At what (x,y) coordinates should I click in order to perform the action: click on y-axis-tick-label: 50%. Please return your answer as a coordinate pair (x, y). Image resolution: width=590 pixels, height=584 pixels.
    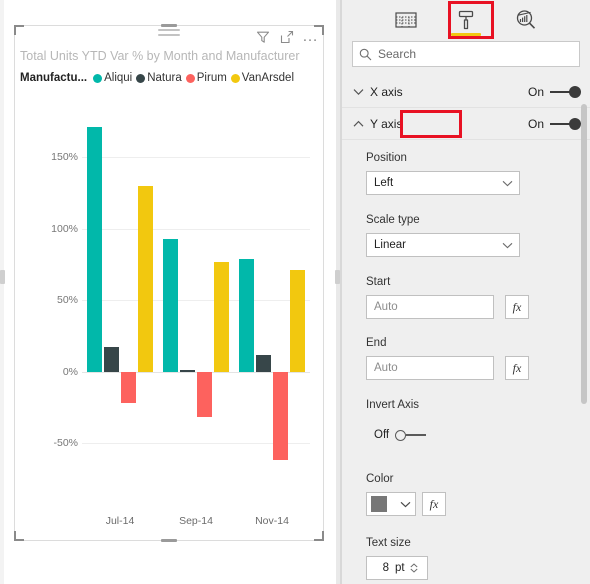
    Looking at the image, I should click on (67, 300).